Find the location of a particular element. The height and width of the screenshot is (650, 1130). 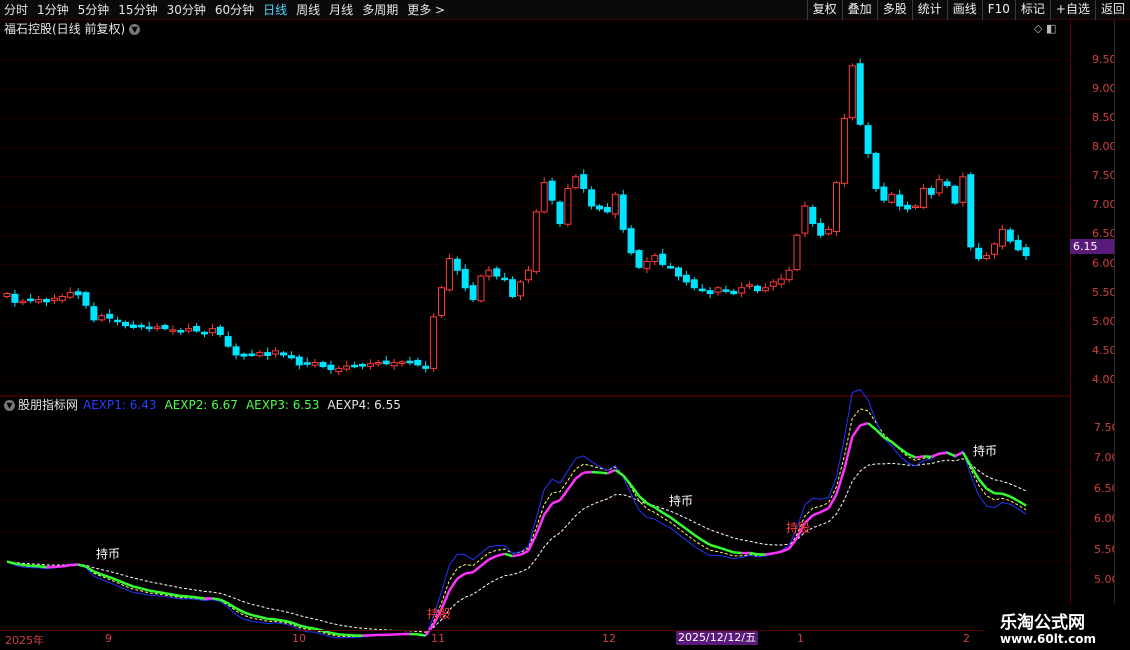

time-tick: 10 is located at coordinates (299, 638).